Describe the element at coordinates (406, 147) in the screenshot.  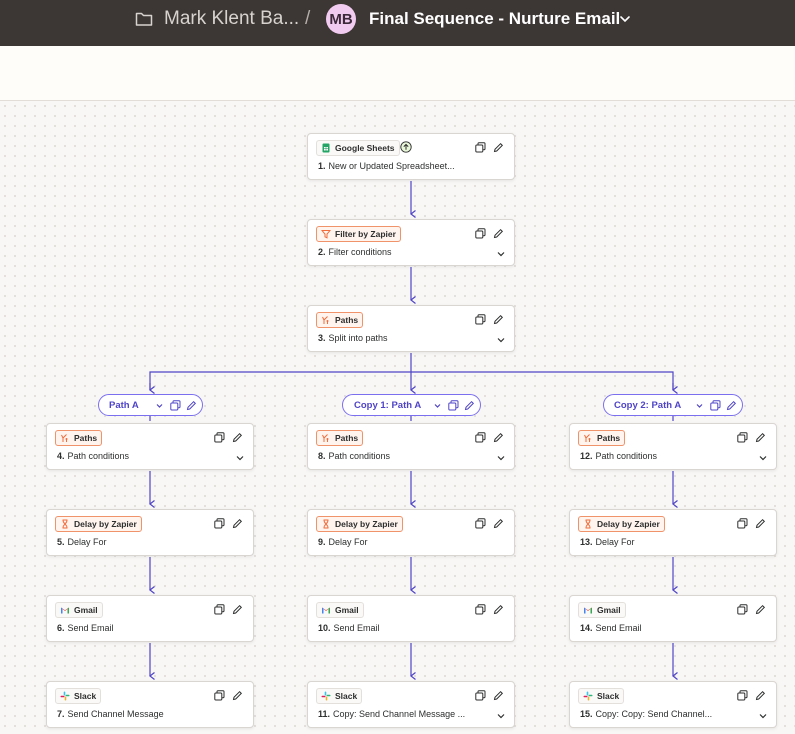
I see `trigger-icon` at that location.